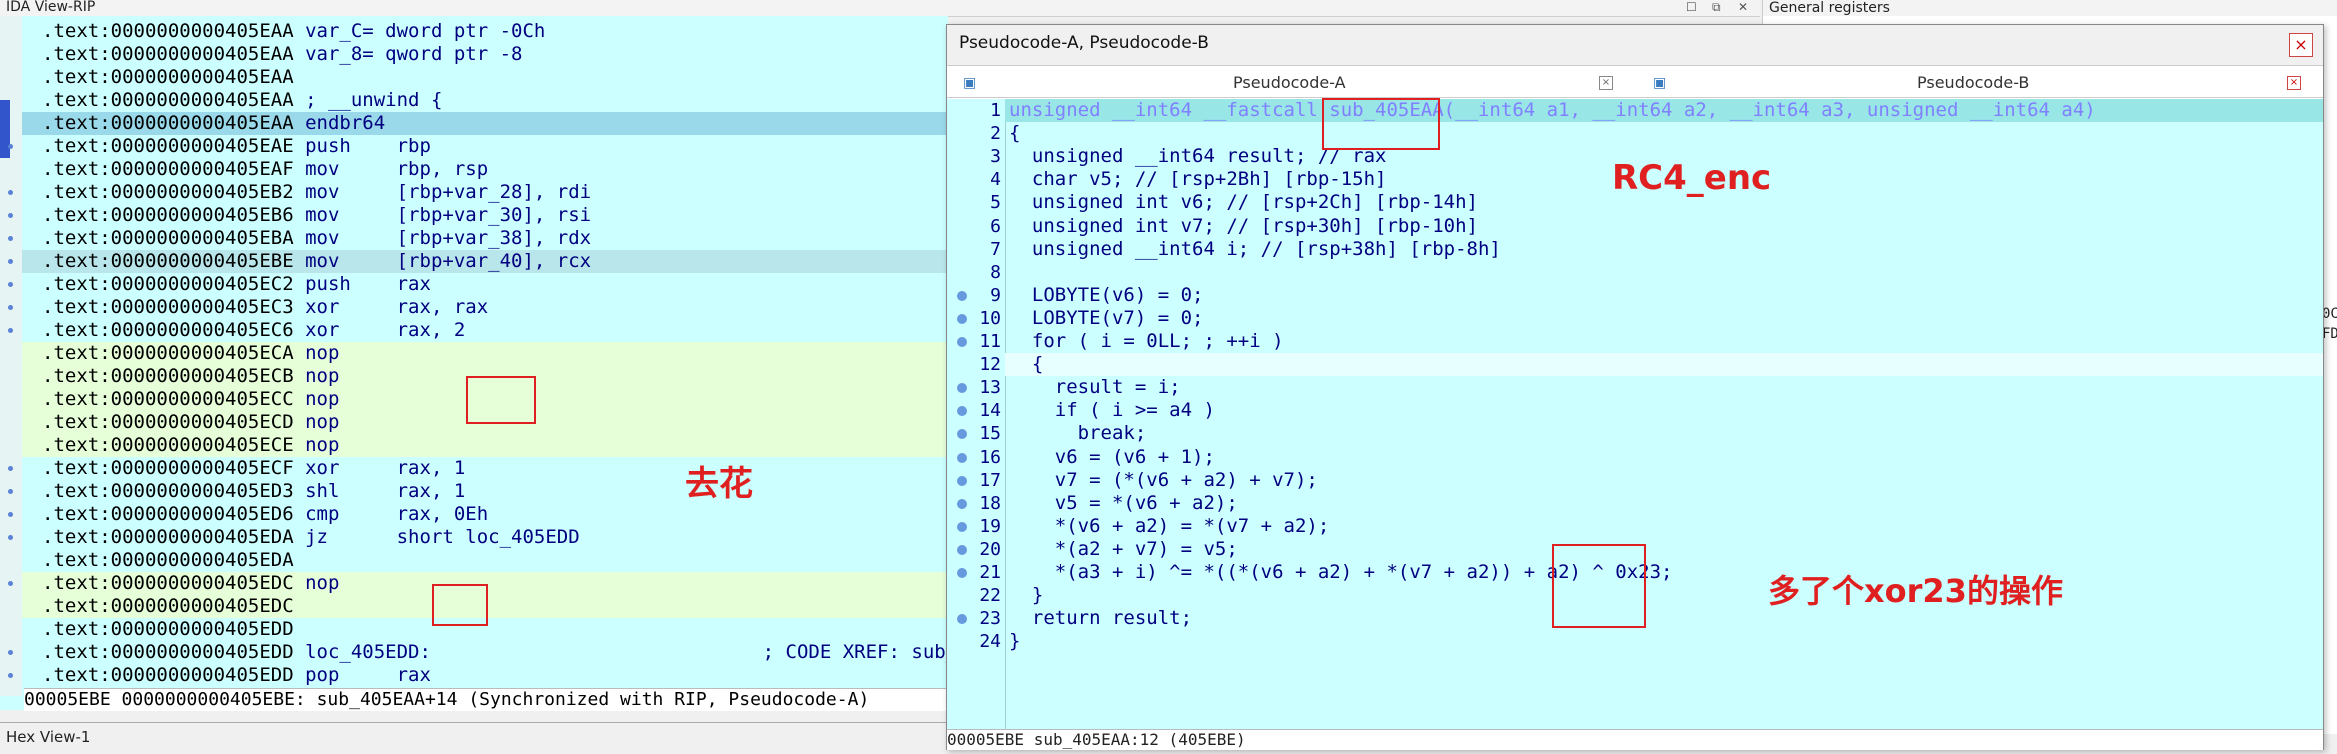  What do you see at coordinates (990, 318) in the screenshot?
I see `line-number: 10` at bounding box center [990, 318].